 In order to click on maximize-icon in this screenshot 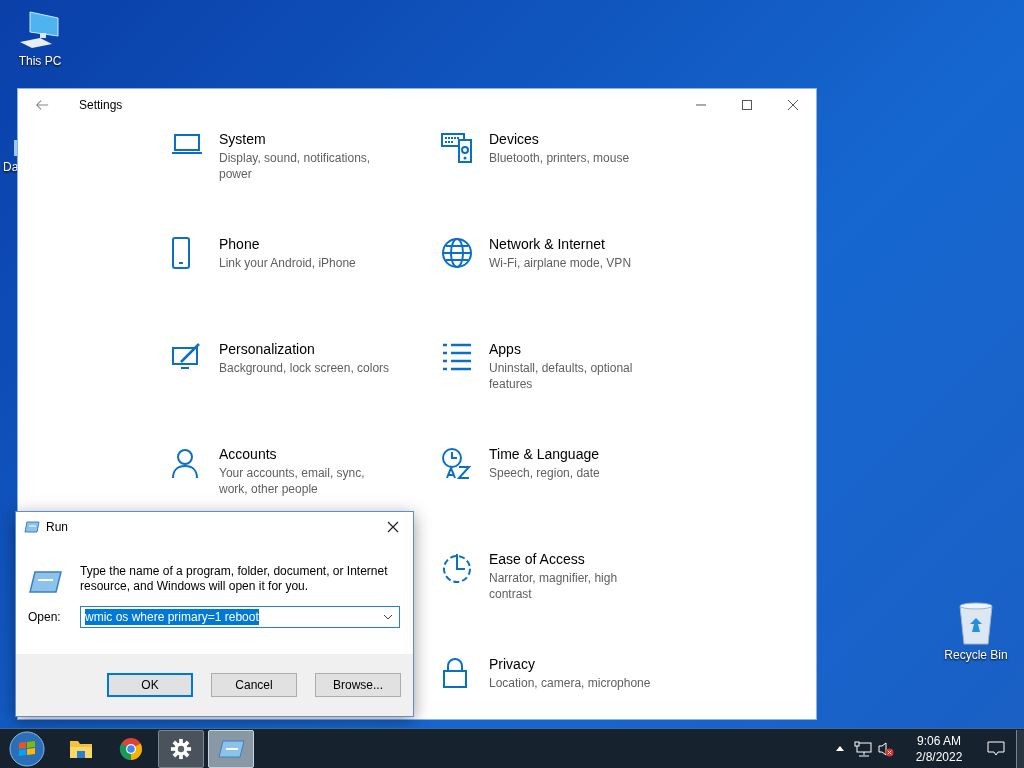, I will do `click(747, 105)`.